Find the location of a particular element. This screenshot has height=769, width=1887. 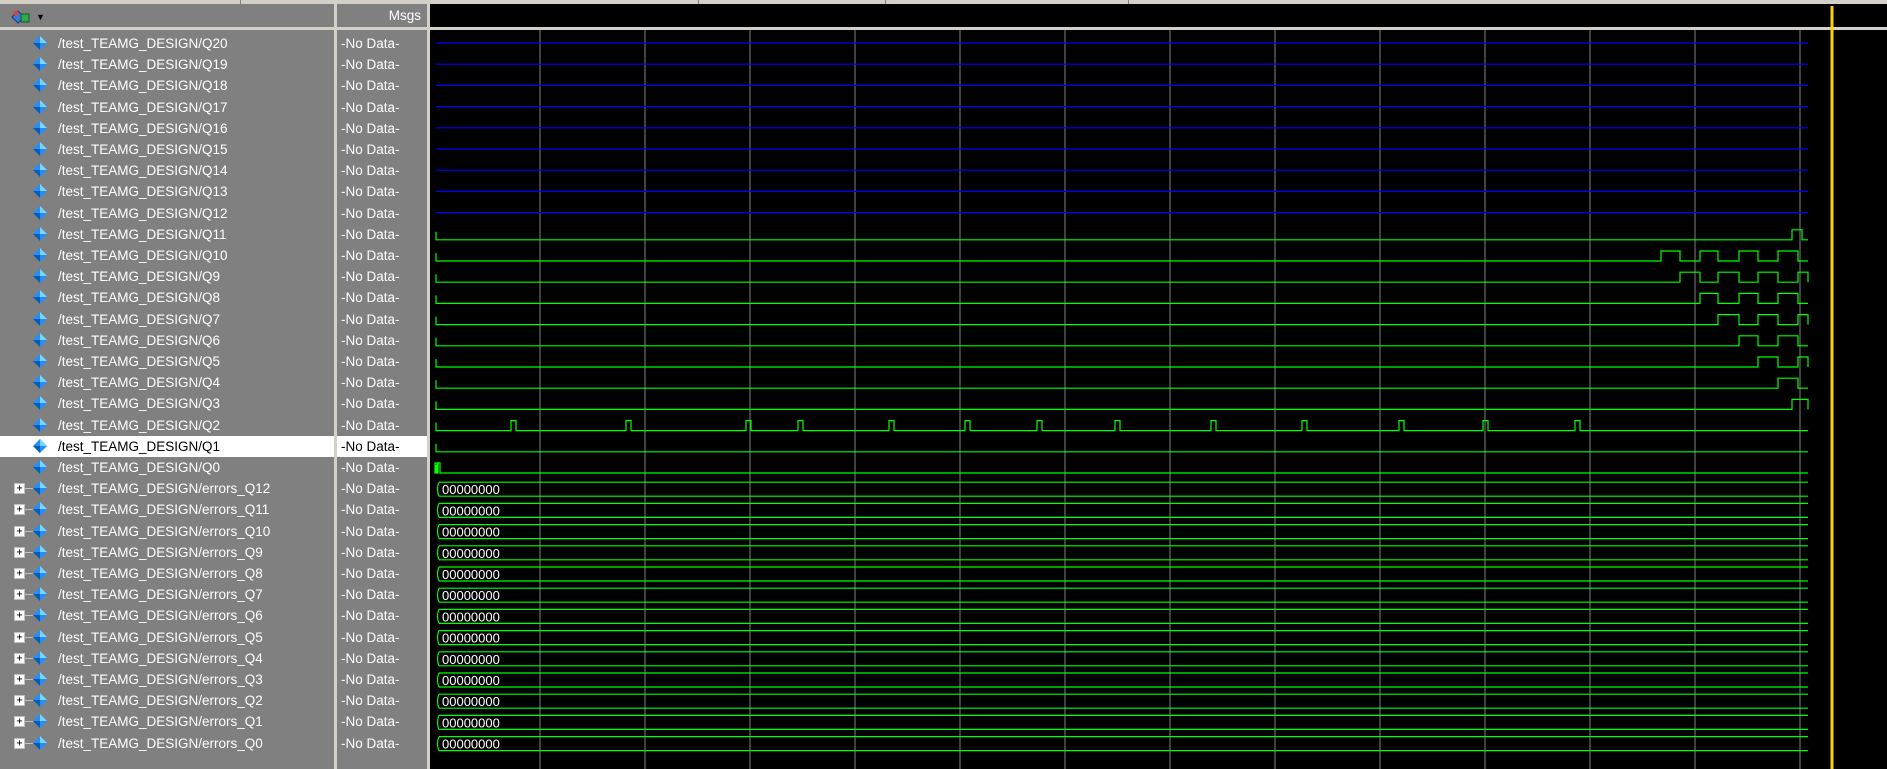

signal-row: /test_TEAMG_DESIGN/Q9 is located at coordinates (167, 276).